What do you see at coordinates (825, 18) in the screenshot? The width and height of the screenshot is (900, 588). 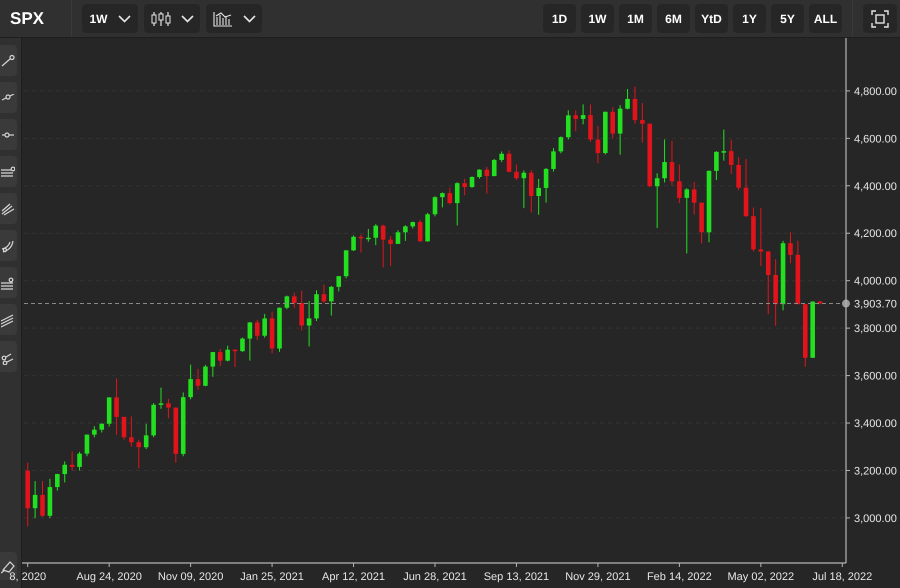 I see `range-button: ALL` at bounding box center [825, 18].